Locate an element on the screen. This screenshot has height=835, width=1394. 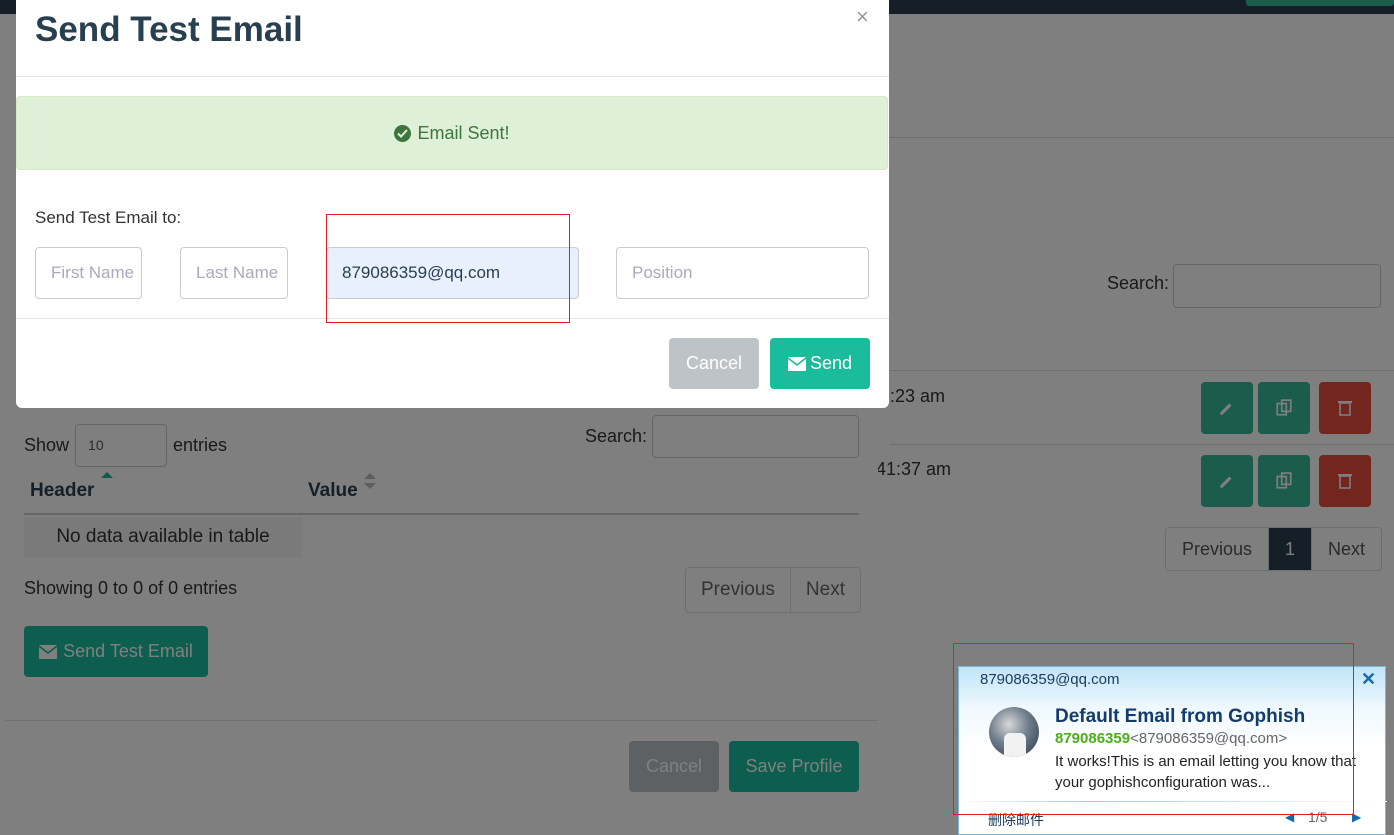
send-to-label: Send Test Email to: is located at coordinates (108, 217).